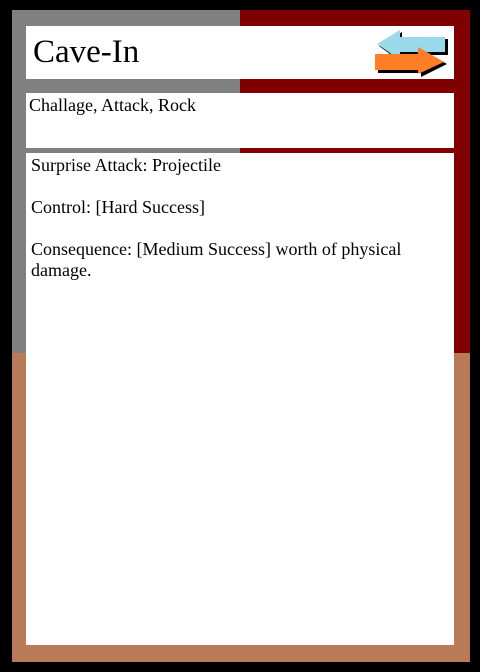 The image size is (480, 672). I want to click on control-line: Control: [Hard Success], so click(118, 207).